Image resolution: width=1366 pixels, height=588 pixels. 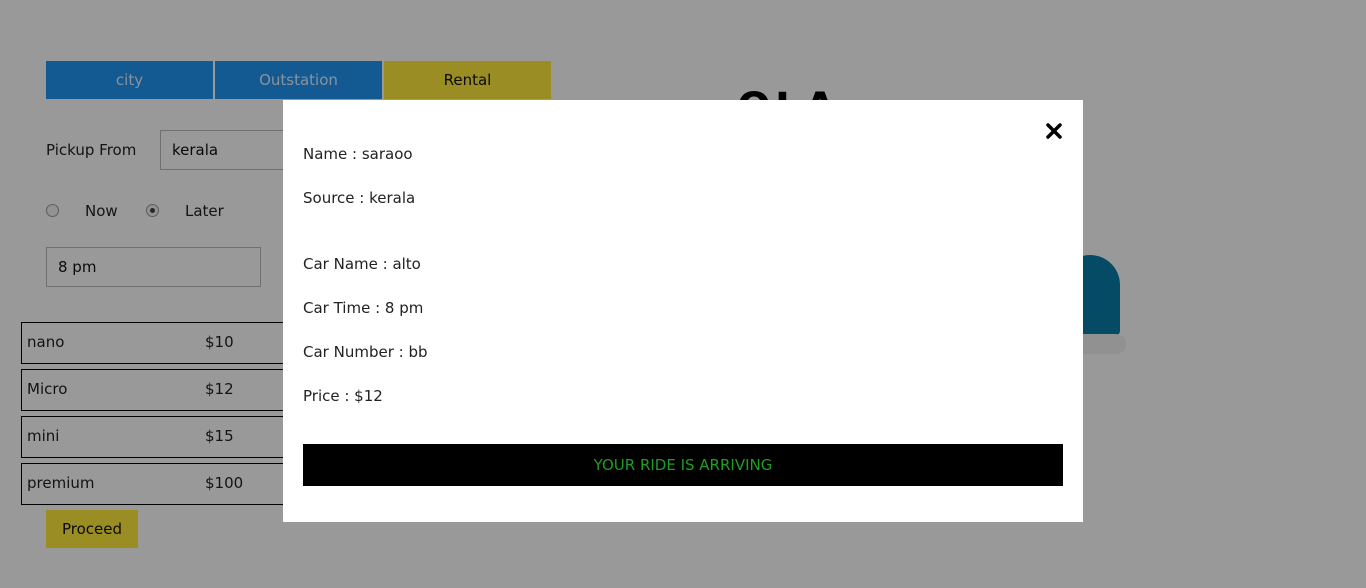 What do you see at coordinates (1054, 131) in the screenshot?
I see `close-icon` at bounding box center [1054, 131].